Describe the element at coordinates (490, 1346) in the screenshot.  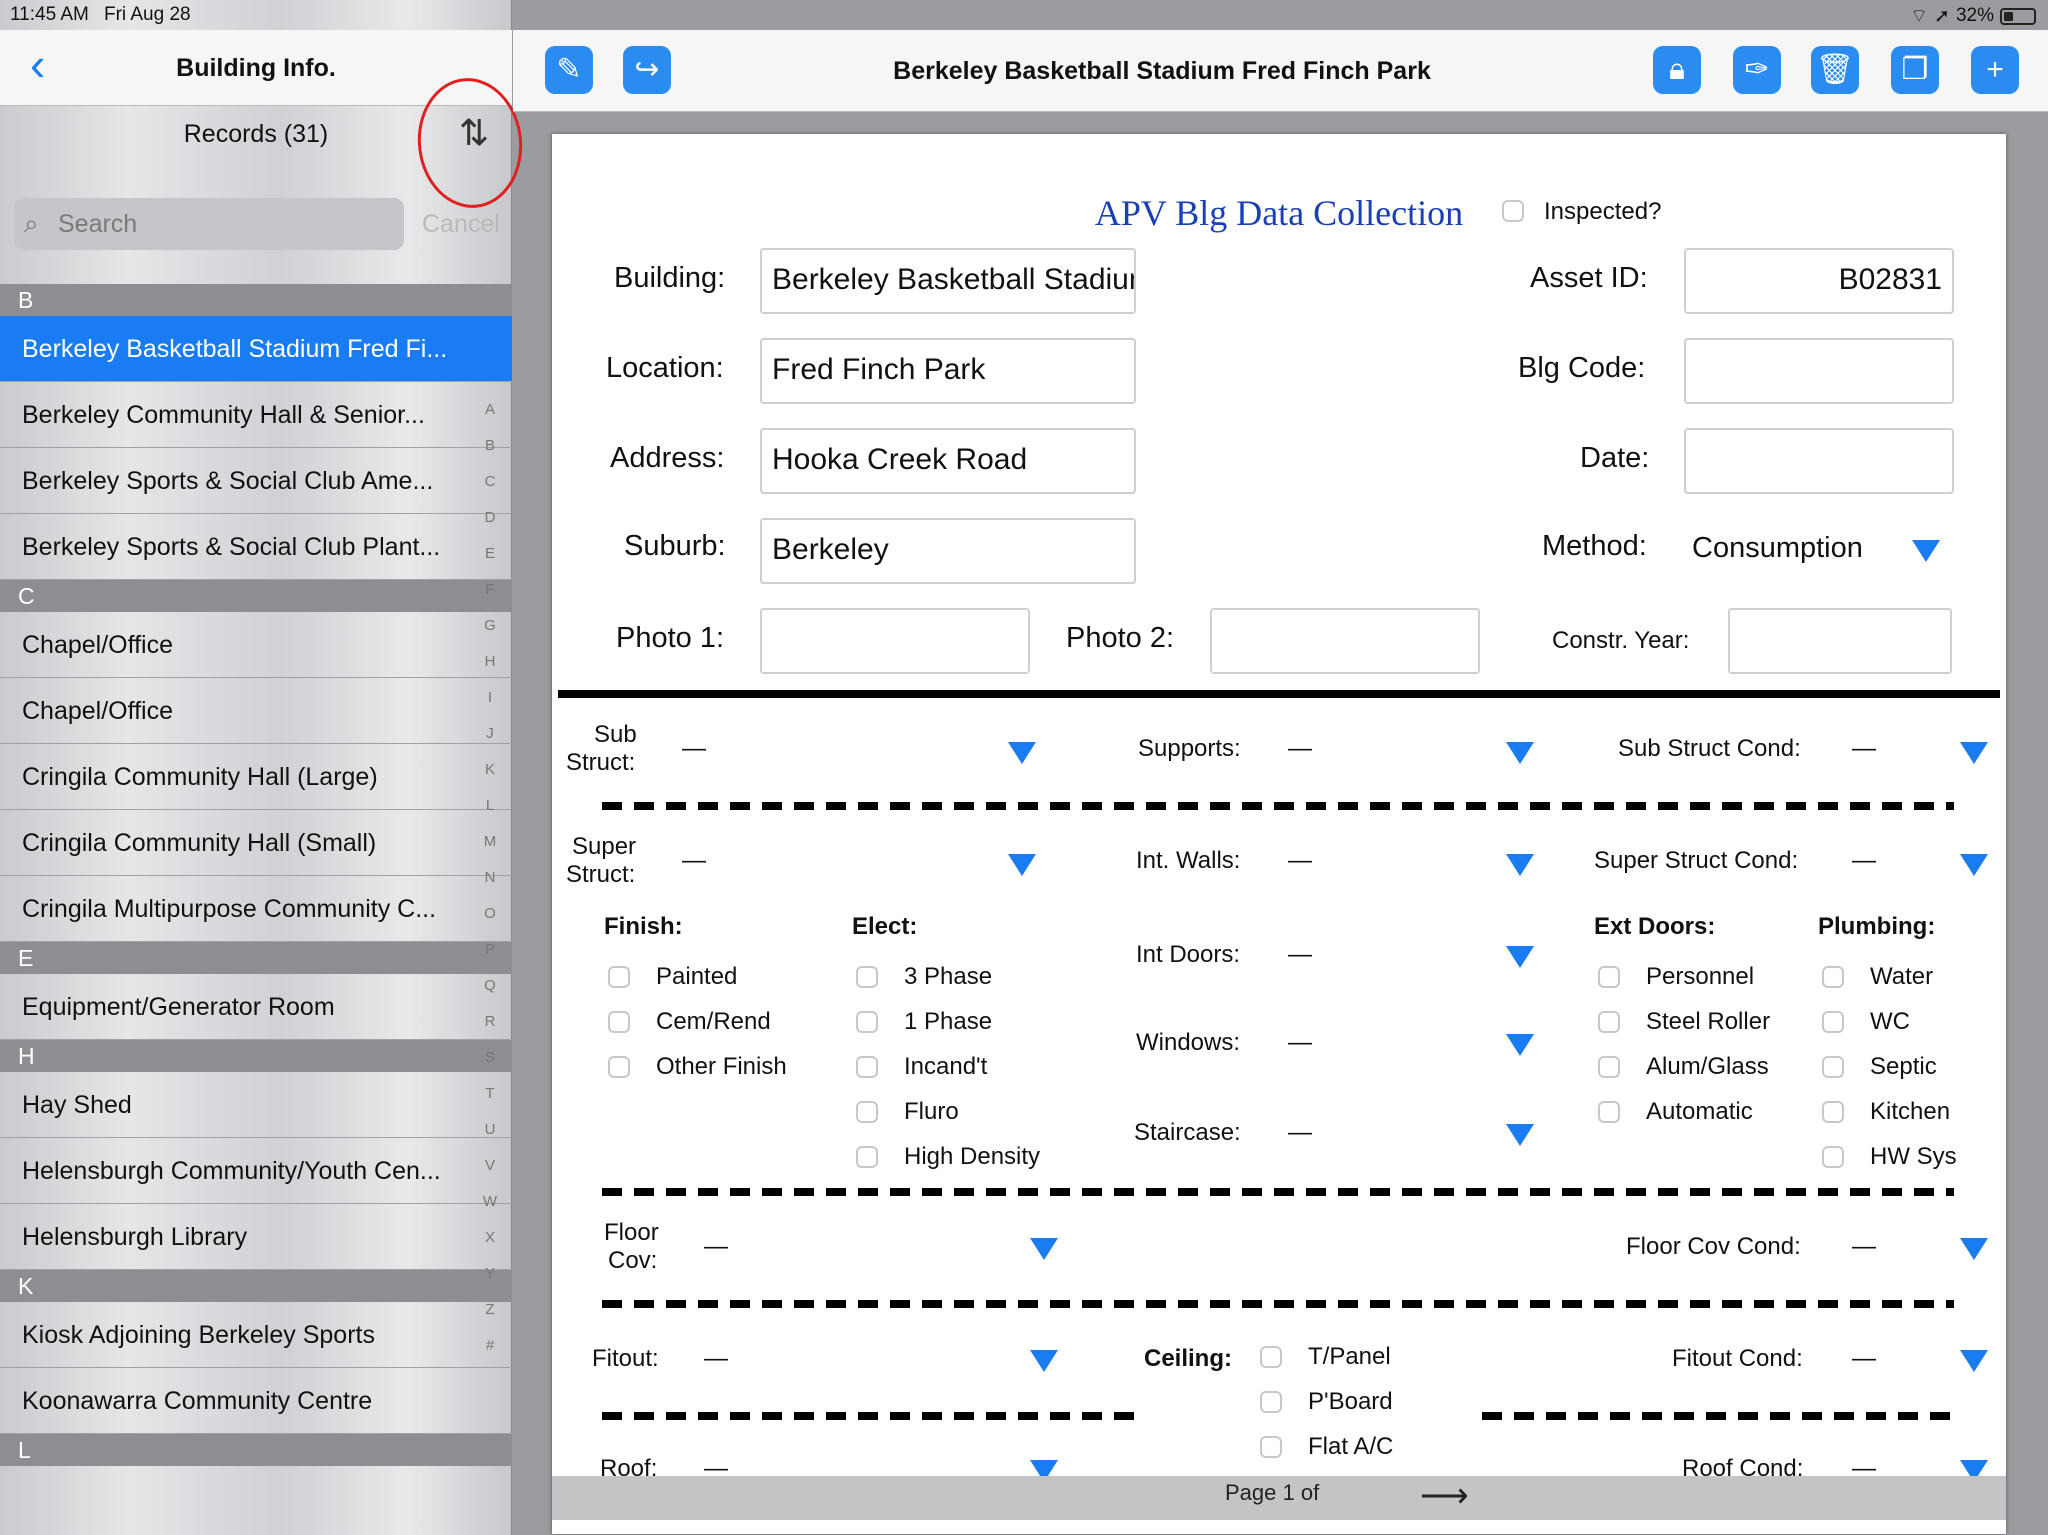
I see `index-letter: #` at that location.